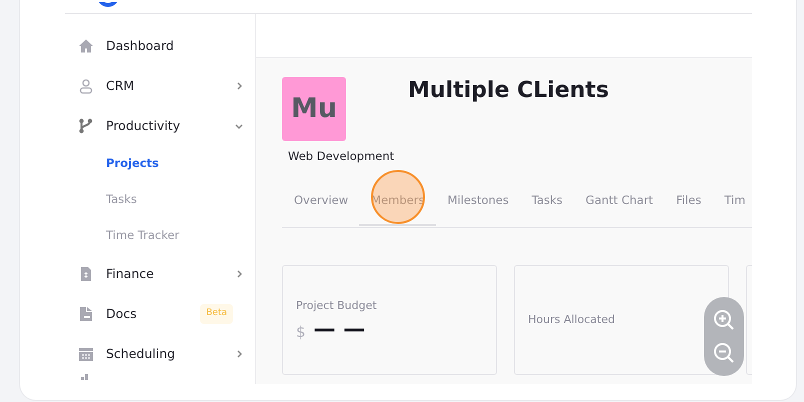  What do you see at coordinates (165, 86) in the screenshot?
I see `sidebar-item: CRM` at bounding box center [165, 86].